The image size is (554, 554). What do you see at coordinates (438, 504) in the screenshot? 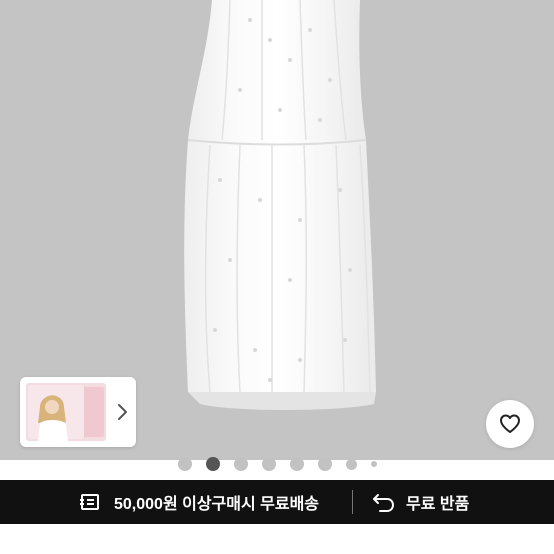
I see `free-return-text: 무료 반품` at bounding box center [438, 504].